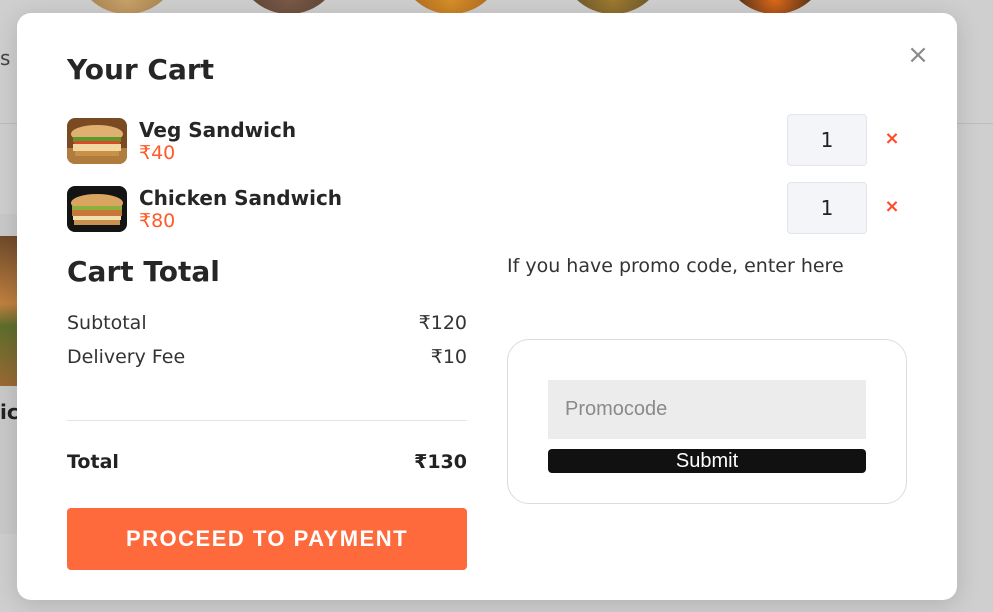  What do you see at coordinates (241, 198) in the screenshot?
I see `item-name: Chicken Sandwich` at bounding box center [241, 198].